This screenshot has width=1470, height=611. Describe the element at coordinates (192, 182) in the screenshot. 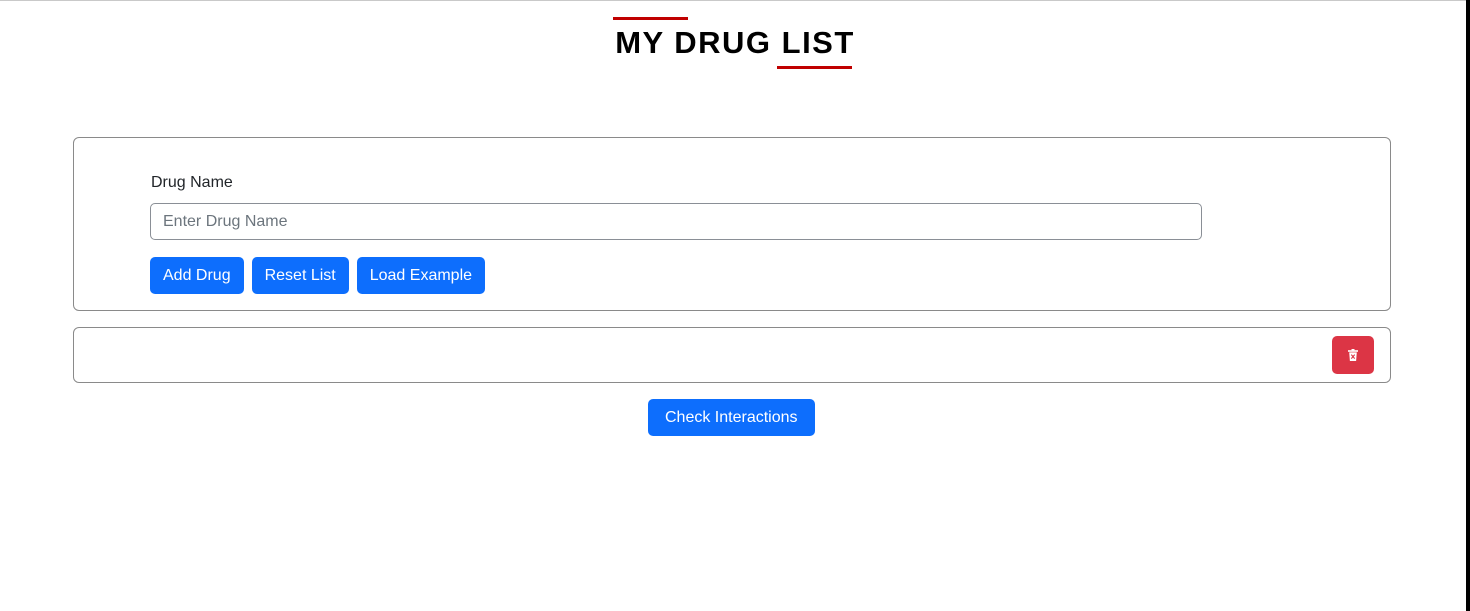

I see `drug-name-label: Drug Name` at that location.